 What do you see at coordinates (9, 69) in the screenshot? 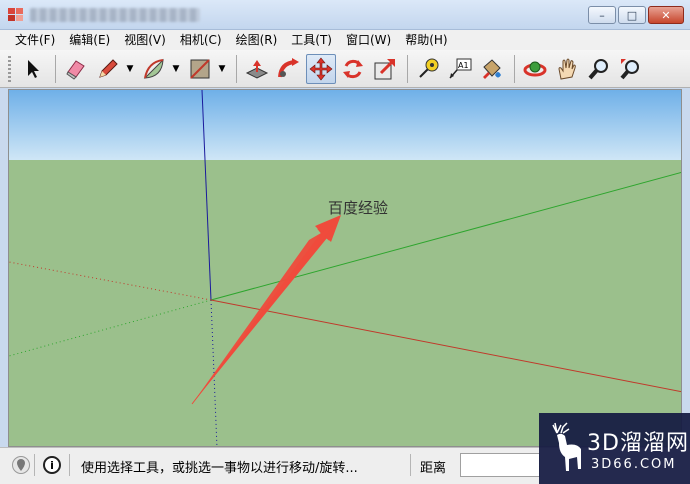
I see `toolbar-grip` at bounding box center [9, 69].